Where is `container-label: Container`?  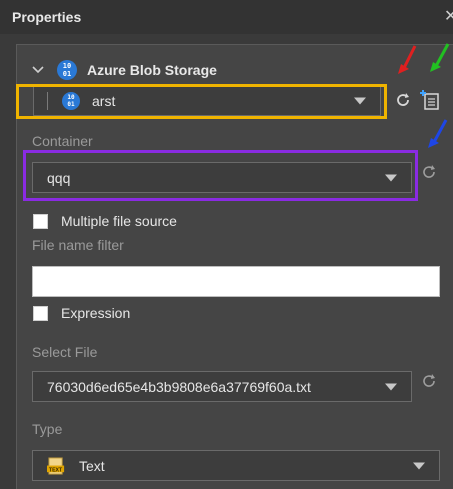
container-label: Container is located at coordinates (62, 141).